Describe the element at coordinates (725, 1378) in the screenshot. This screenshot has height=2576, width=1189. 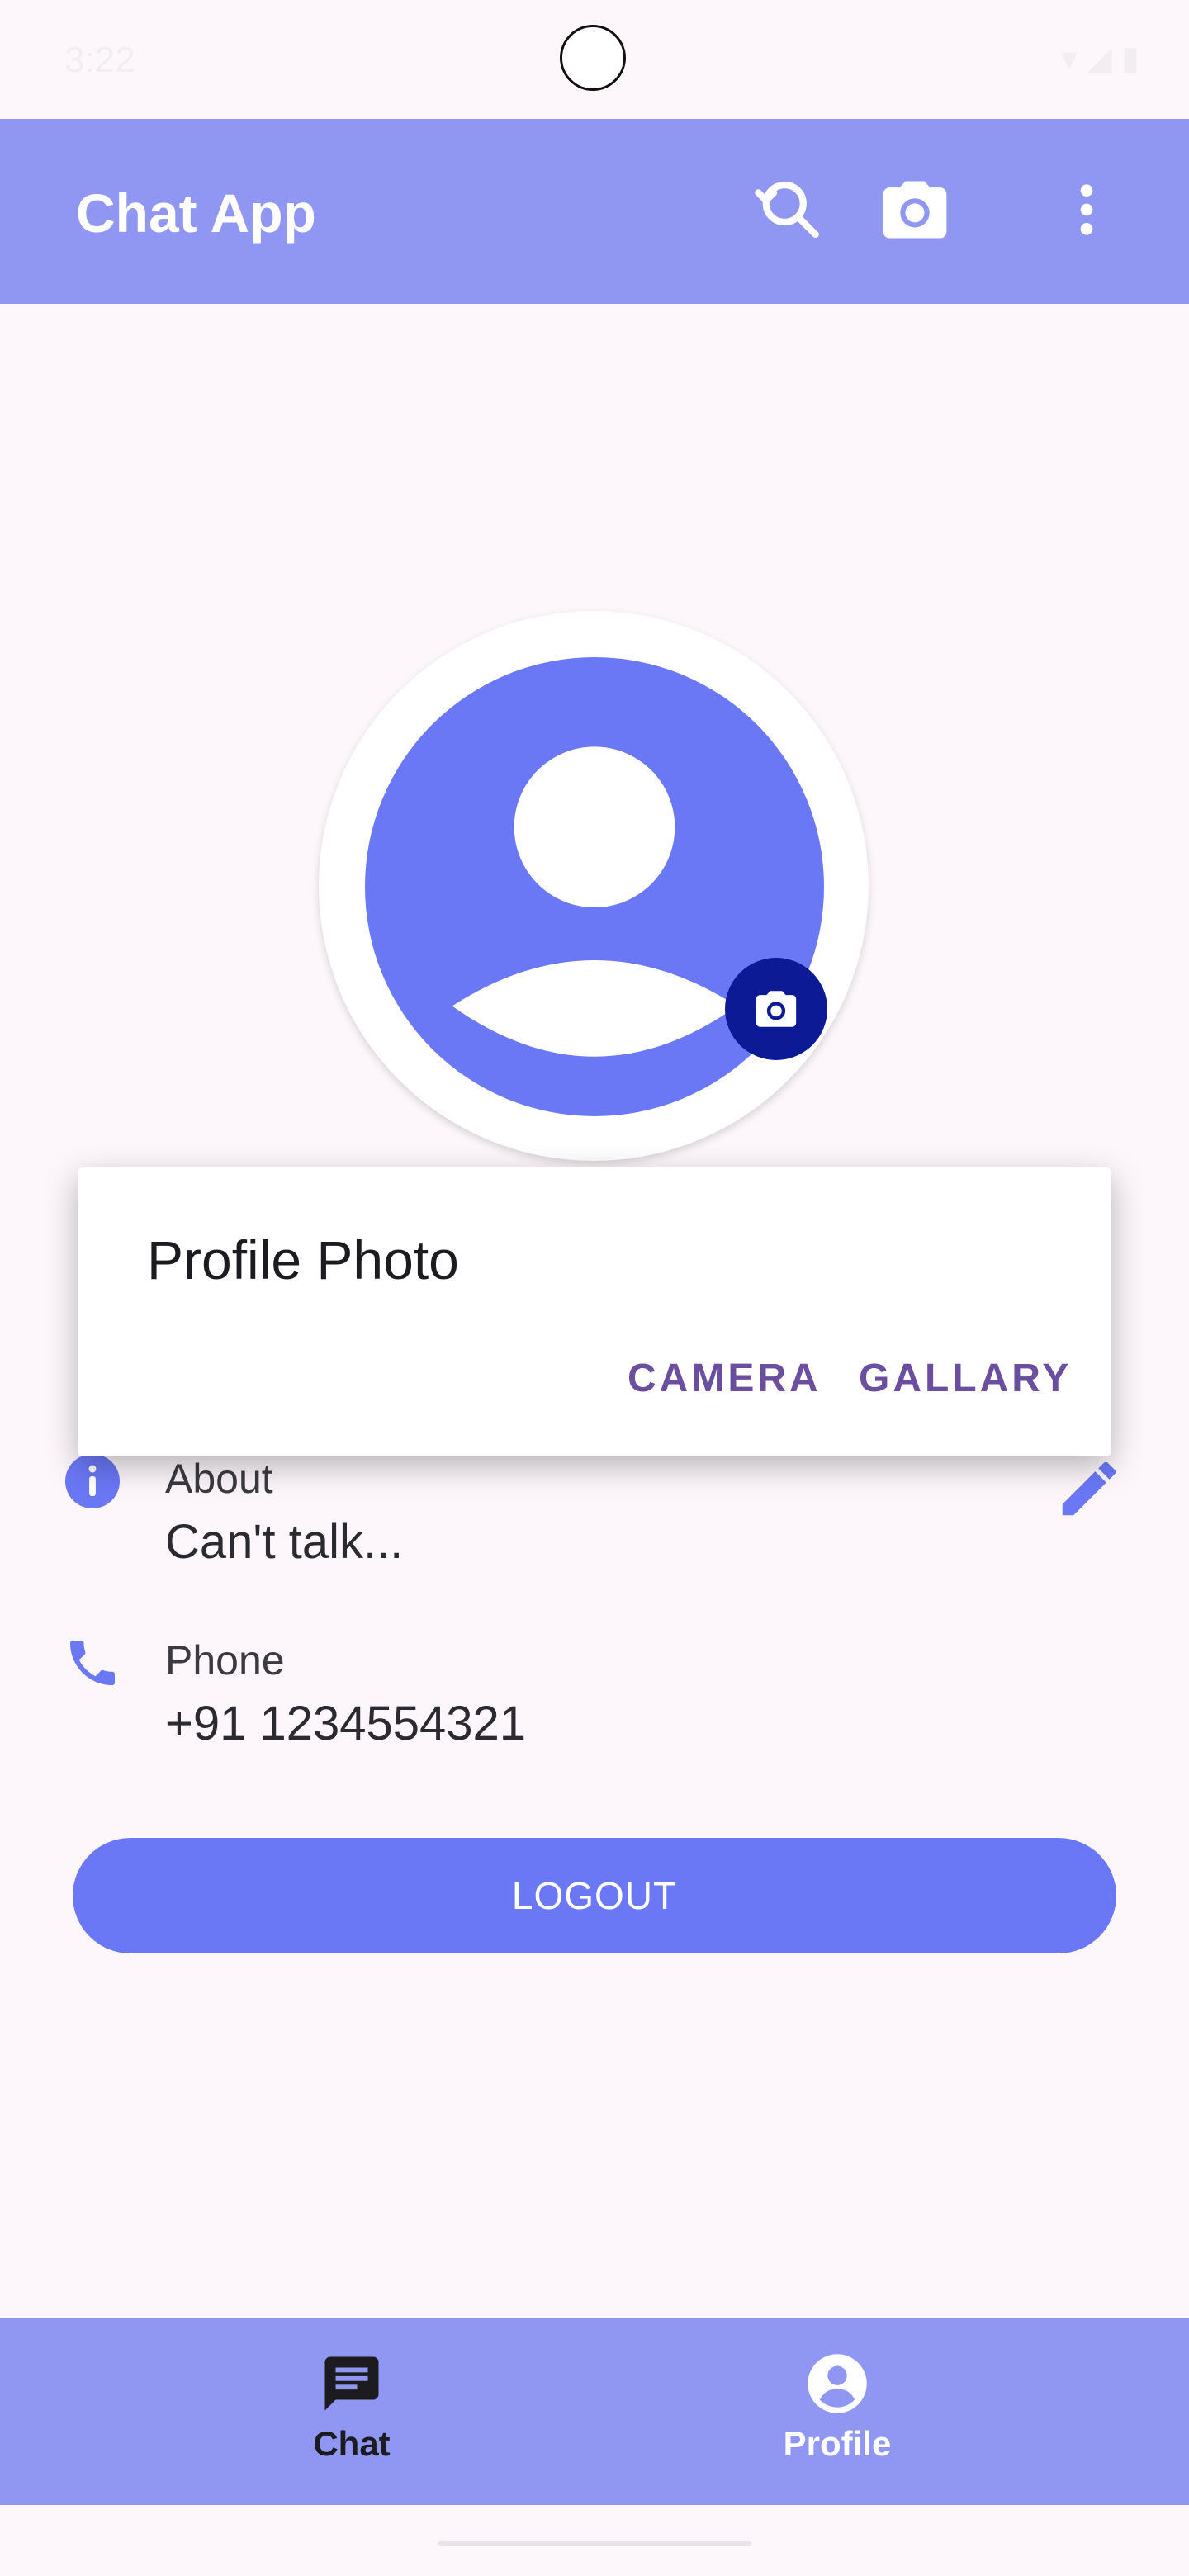
I see `camera-button: CAMERA` at that location.